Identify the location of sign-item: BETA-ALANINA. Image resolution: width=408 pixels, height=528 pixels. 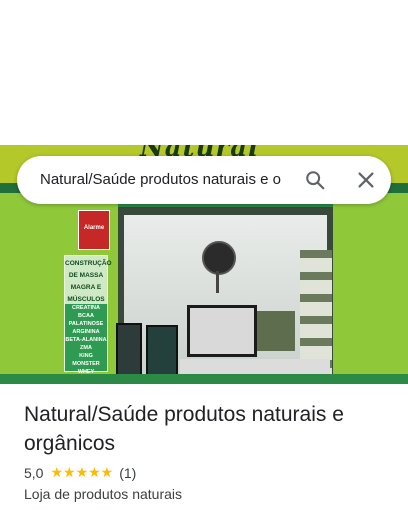
(86, 340).